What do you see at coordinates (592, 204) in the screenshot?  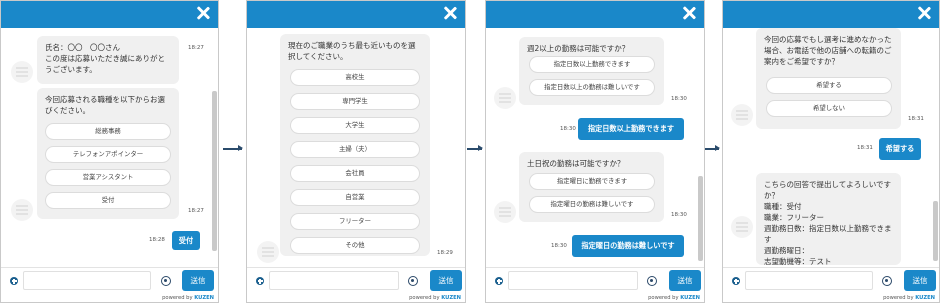 I see `option-button: 指定曜日の勤務は難しいです` at bounding box center [592, 204].